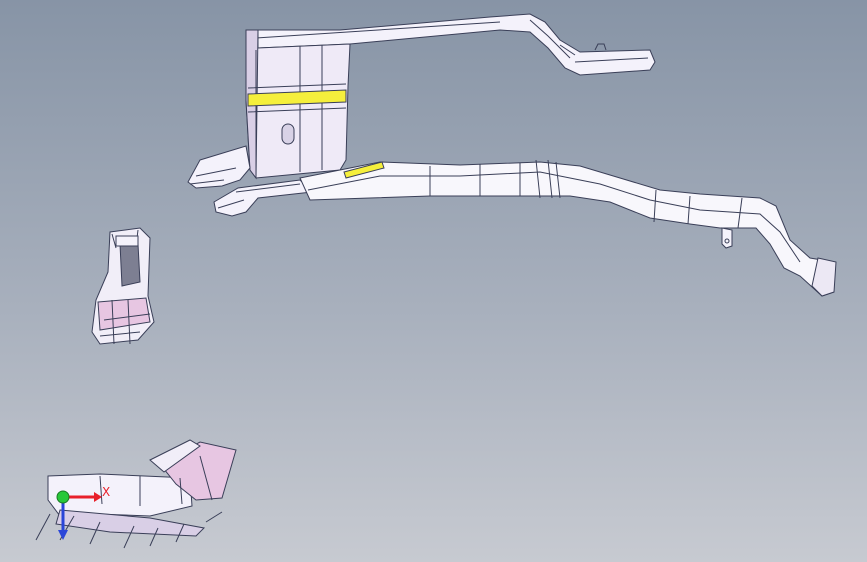  What do you see at coordinates (727, 238) in the screenshot?
I see `mounting-tab` at bounding box center [727, 238].